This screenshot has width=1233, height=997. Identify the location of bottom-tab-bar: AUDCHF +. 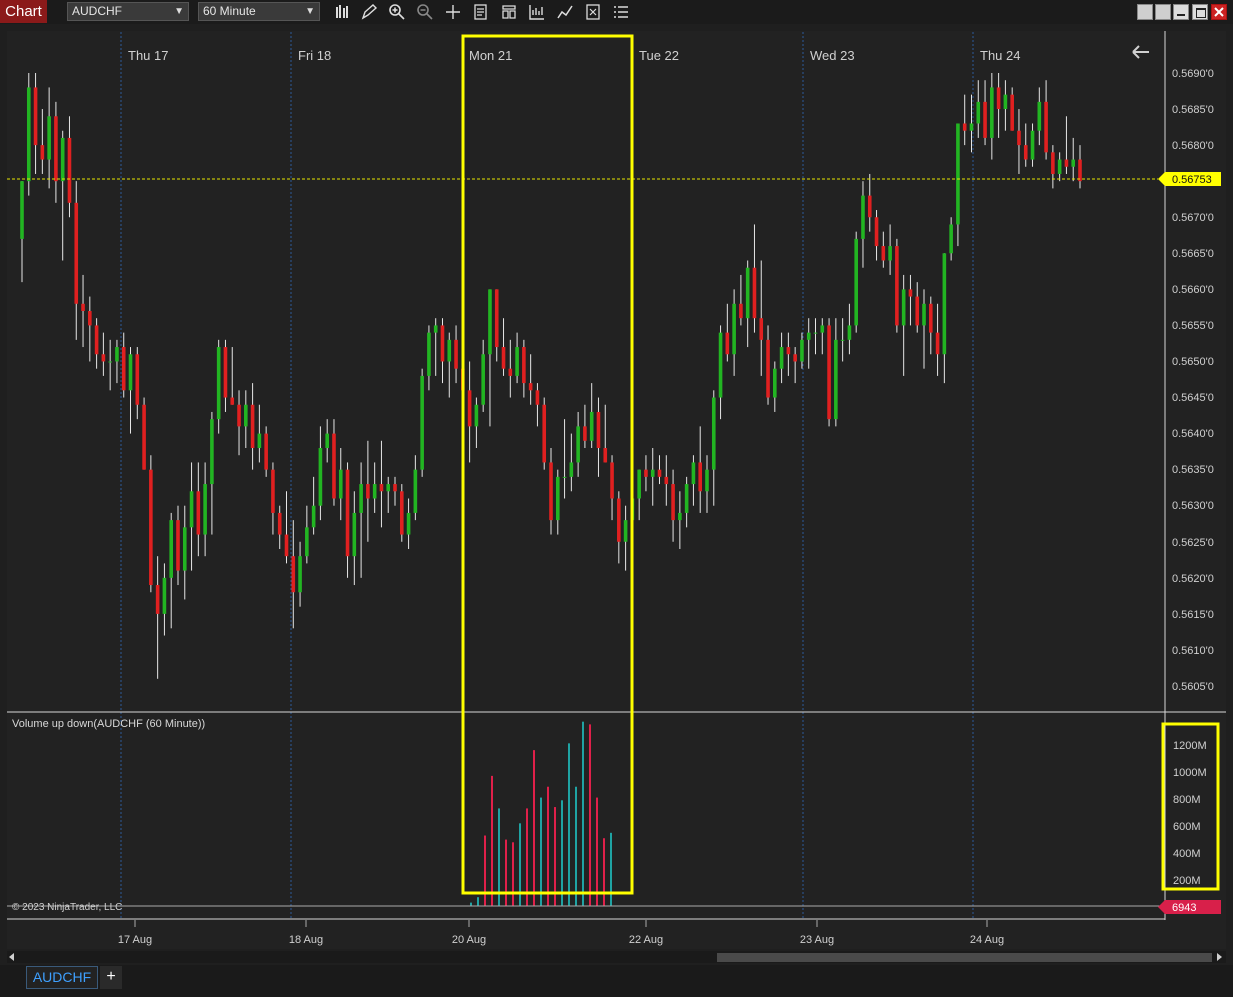
(616, 981).